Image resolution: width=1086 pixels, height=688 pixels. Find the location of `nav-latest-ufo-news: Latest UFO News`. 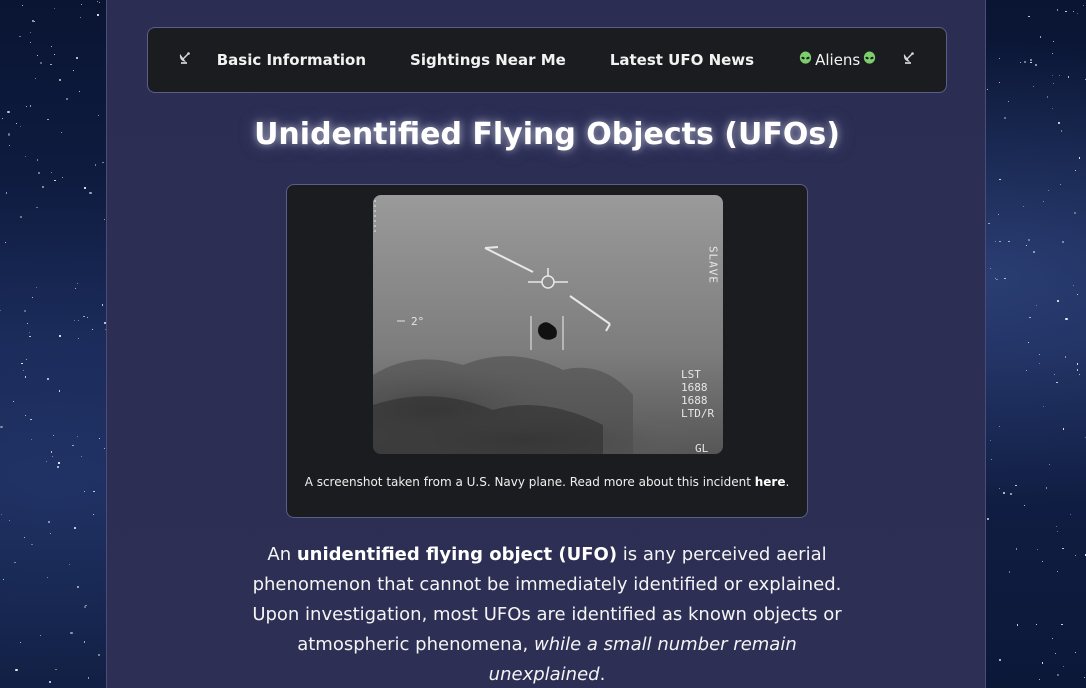

nav-latest-ufo-news: Latest UFO News is located at coordinates (682, 60).